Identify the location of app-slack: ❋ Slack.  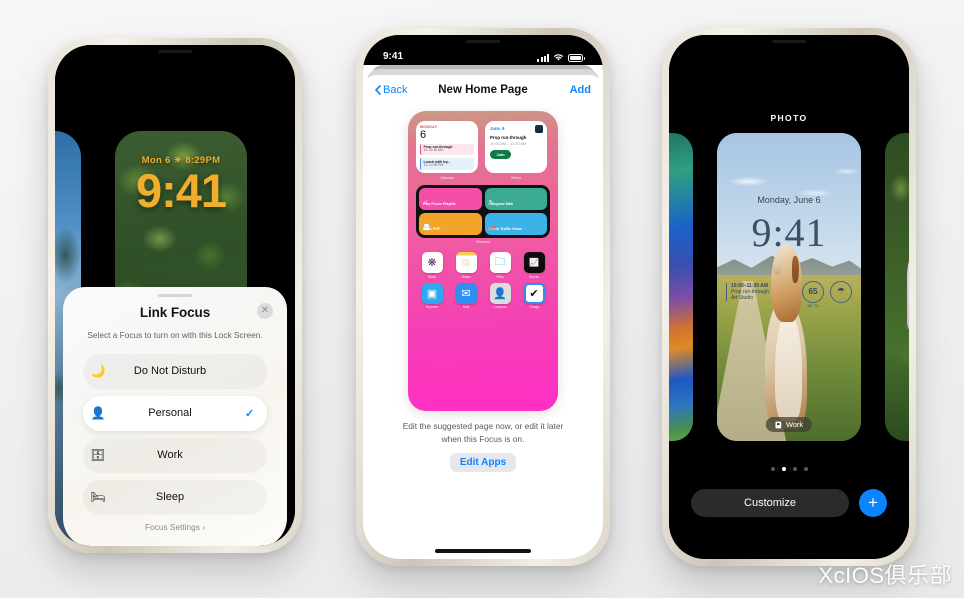
(432, 265).